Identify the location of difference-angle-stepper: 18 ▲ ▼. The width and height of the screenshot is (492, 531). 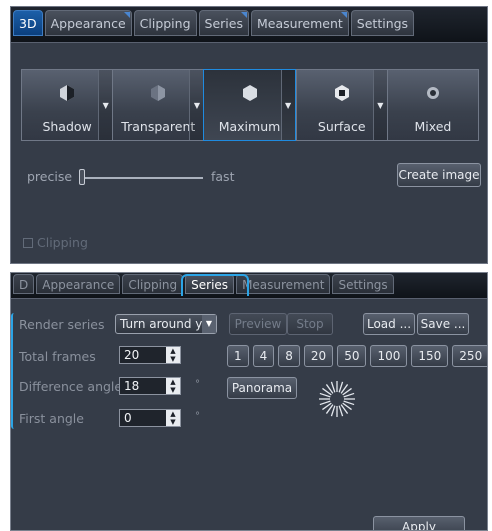
(150, 386).